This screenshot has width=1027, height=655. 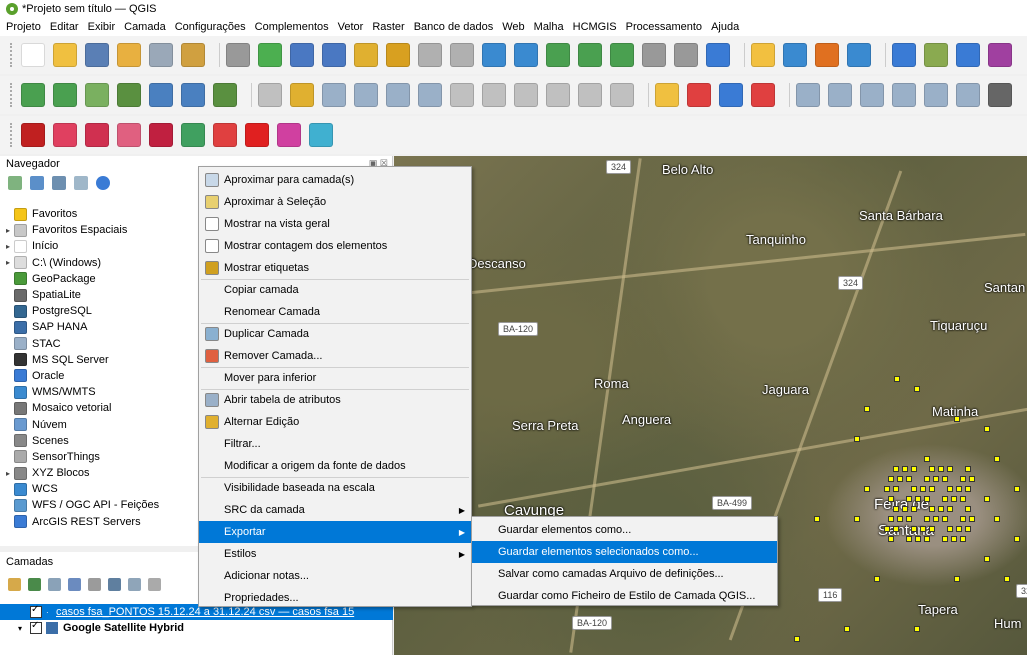 What do you see at coordinates (335, 488) in the screenshot?
I see `context-menu-item: Visibilidade baseada na escala` at bounding box center [335, 488].